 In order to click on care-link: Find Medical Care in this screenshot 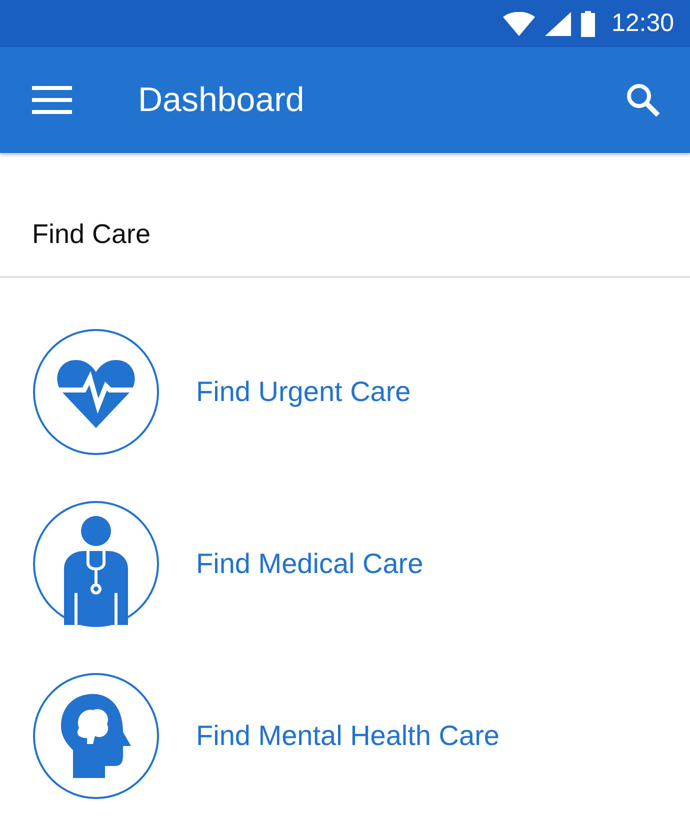, I will do `click(310, 564)`.